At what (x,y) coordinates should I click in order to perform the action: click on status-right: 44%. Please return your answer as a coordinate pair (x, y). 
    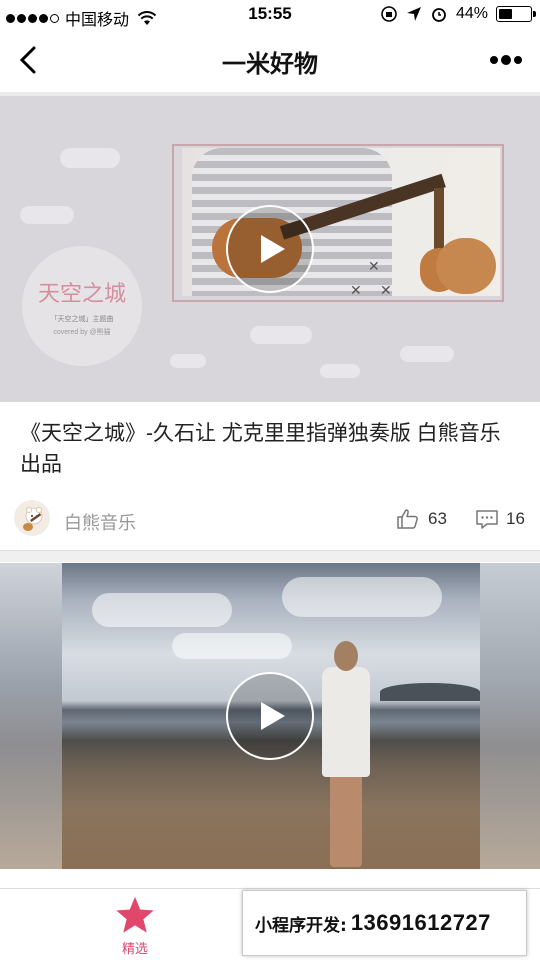
    Looking at the image, I should click on (458, 14).